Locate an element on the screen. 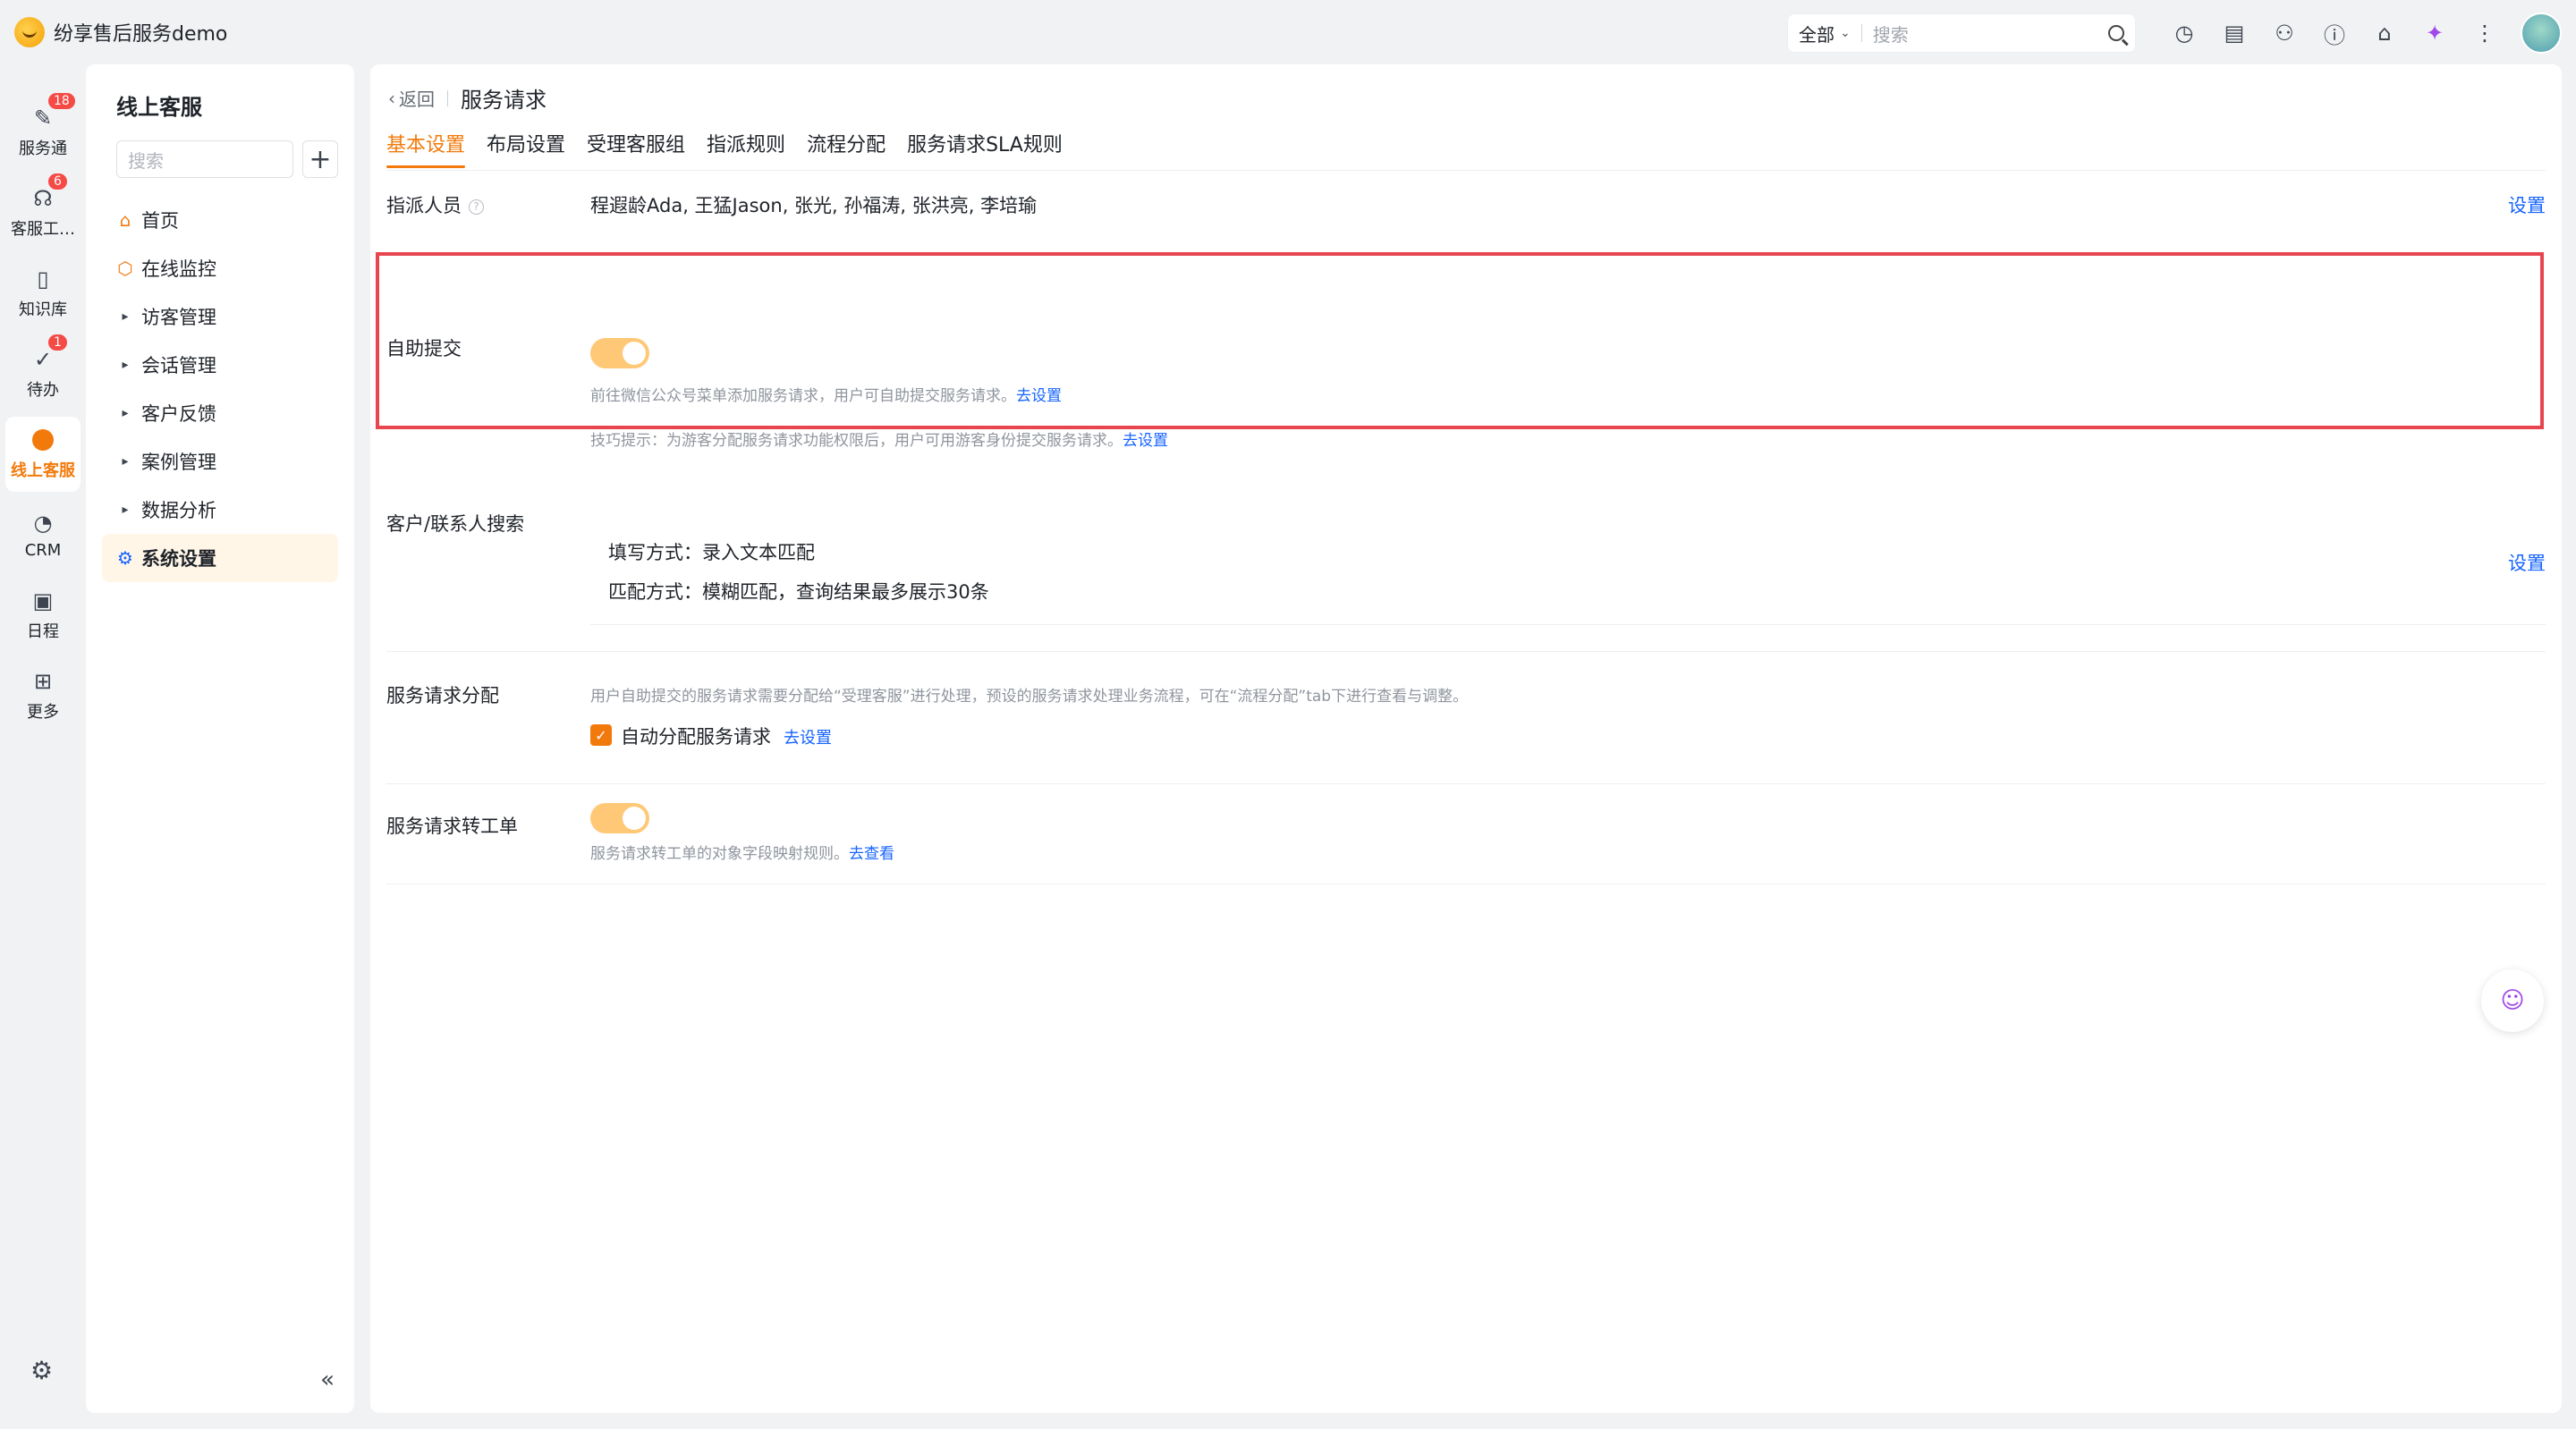 Image resolution: width=2576 pixels, height=1429 pixels. rail-item-todo: ✓ 1 待办 is located at coordinates (42, 372).